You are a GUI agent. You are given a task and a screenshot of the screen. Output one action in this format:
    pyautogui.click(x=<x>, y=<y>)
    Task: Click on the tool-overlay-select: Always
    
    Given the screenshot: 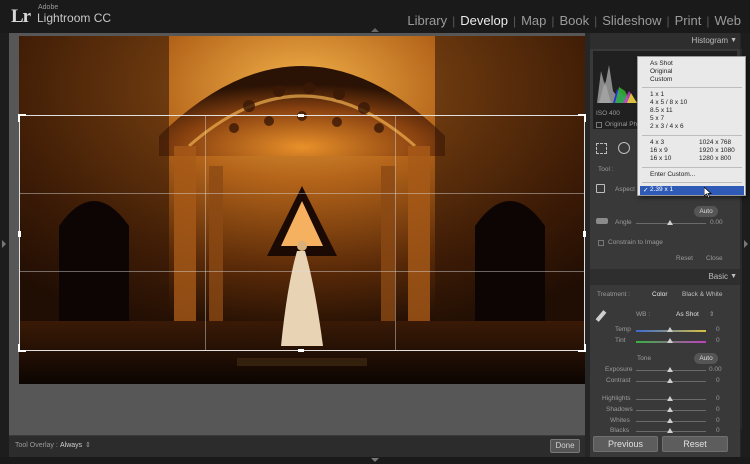 What is the action you would take?
    pyautogui.click(x=71, y=445)
    